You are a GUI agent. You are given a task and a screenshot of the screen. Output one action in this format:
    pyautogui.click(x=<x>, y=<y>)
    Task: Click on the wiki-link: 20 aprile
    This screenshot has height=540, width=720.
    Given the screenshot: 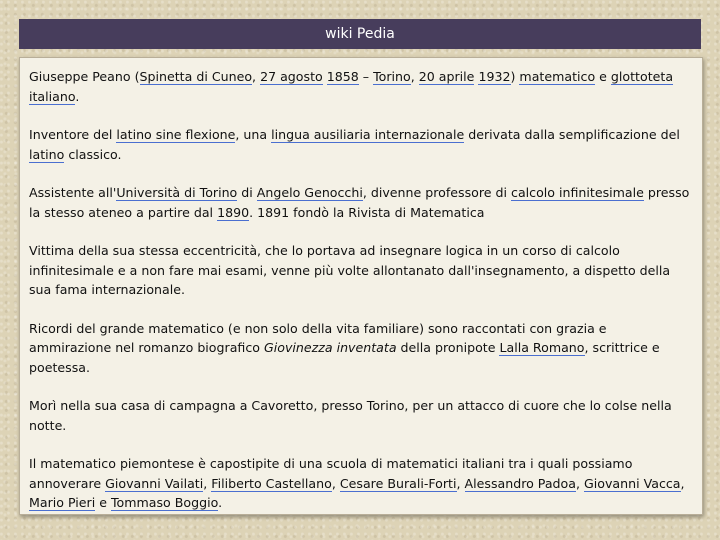 What is the action you would take?
    pyautogui.click(x=446, y=77)
    